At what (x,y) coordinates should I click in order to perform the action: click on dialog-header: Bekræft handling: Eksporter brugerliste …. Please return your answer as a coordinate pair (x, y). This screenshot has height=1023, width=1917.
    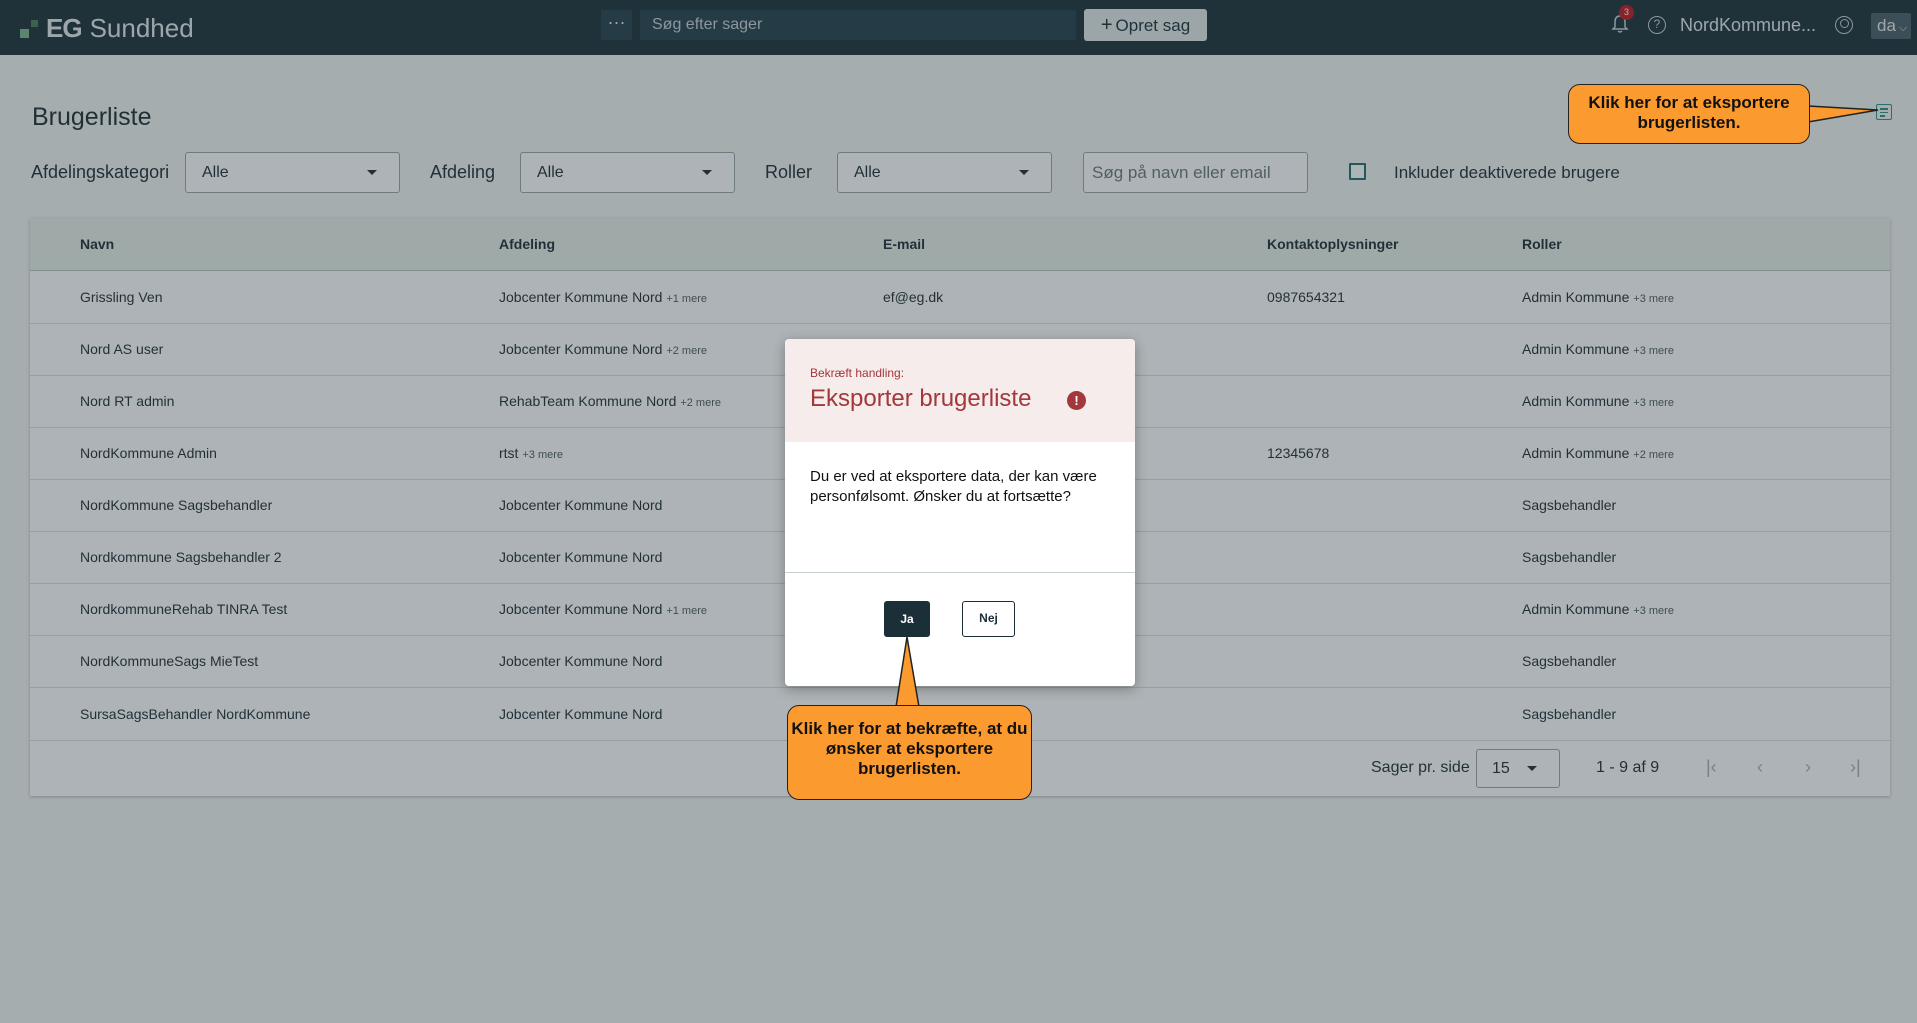
    Looking at the image, I should click on (960, 390).